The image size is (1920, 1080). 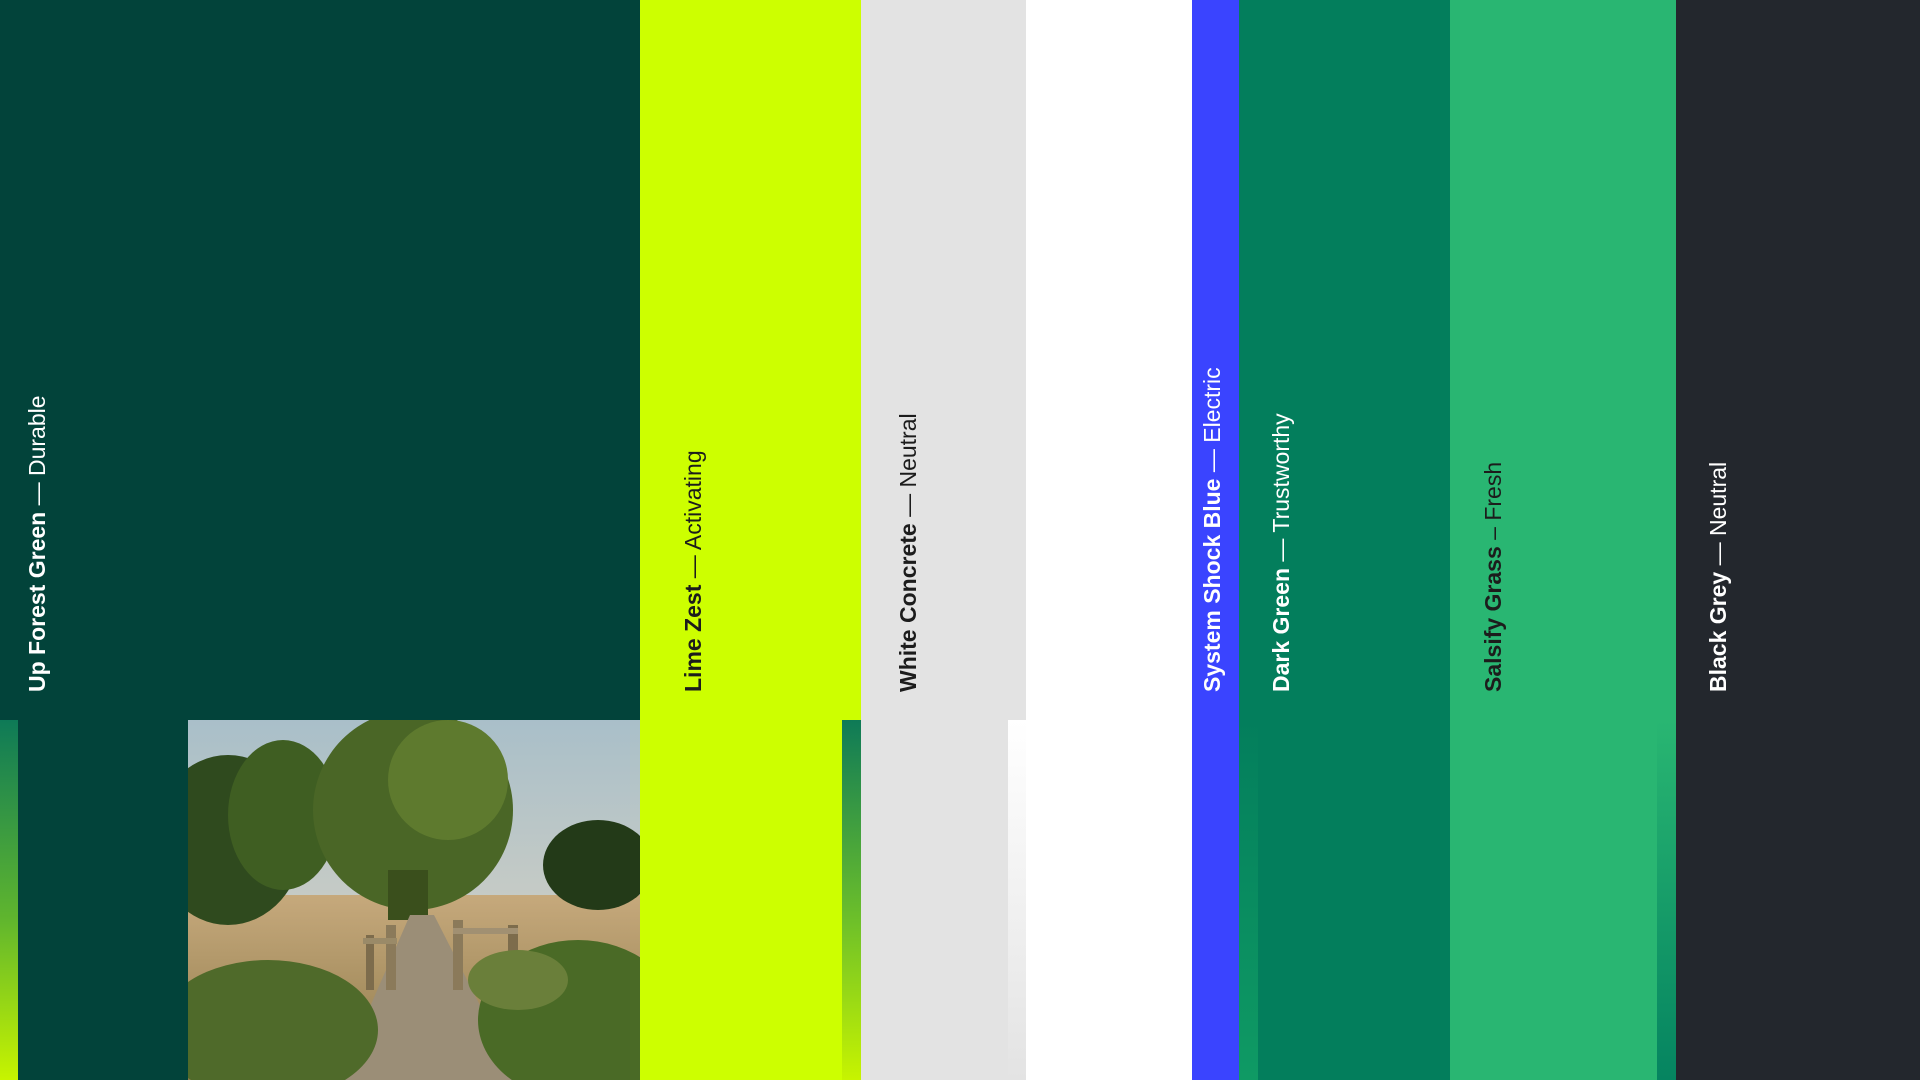 What do you see at coordinates (693, 500) in the screenshot?
I see `swatch-description: Activating` at bounding box center [693, 500].